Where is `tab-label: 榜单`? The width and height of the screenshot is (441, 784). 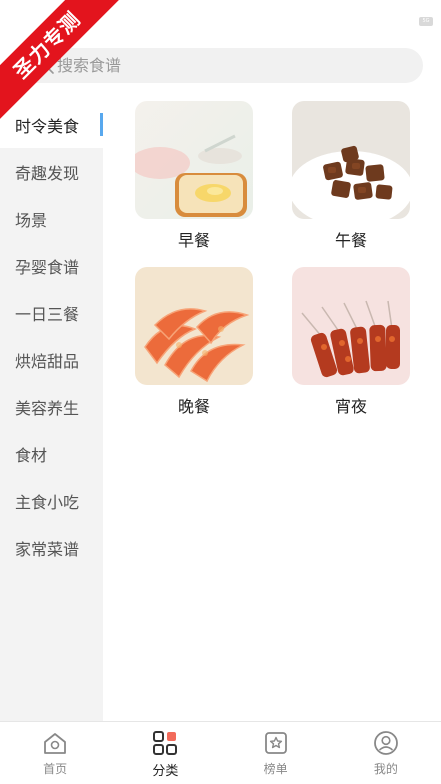 tab-label: 榜单 is located at coordinates (275, 769).